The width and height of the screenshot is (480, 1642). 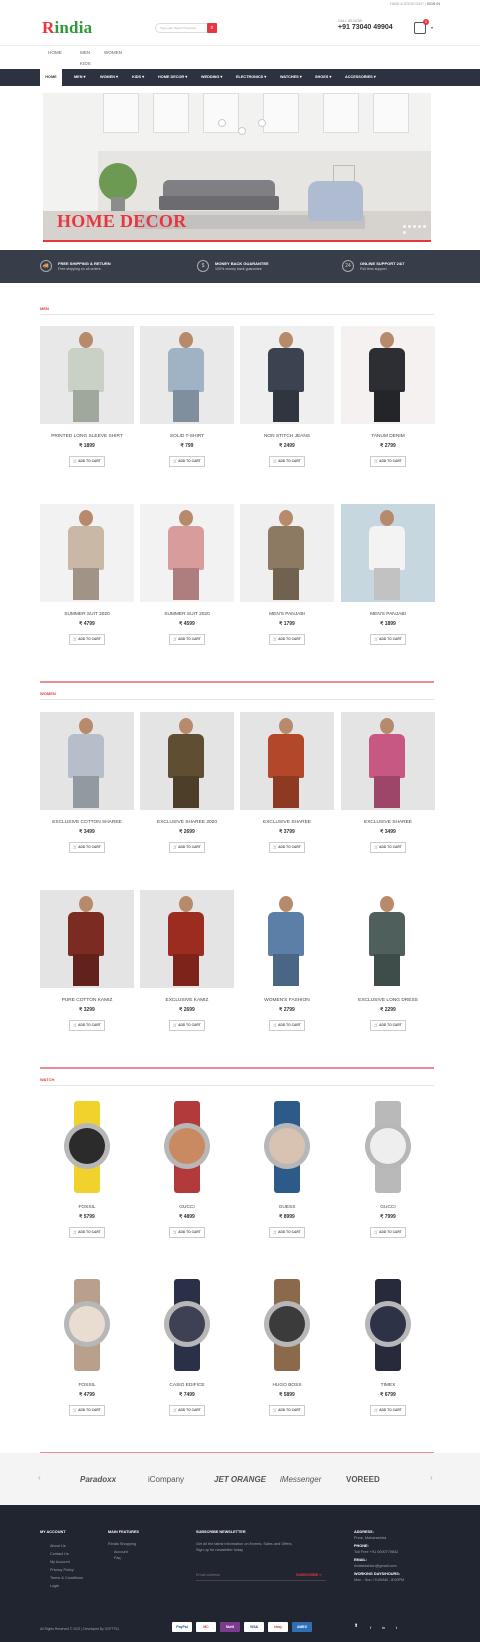 I want to click on chevron-down-icon: ▾, so click(x=432, y=27).